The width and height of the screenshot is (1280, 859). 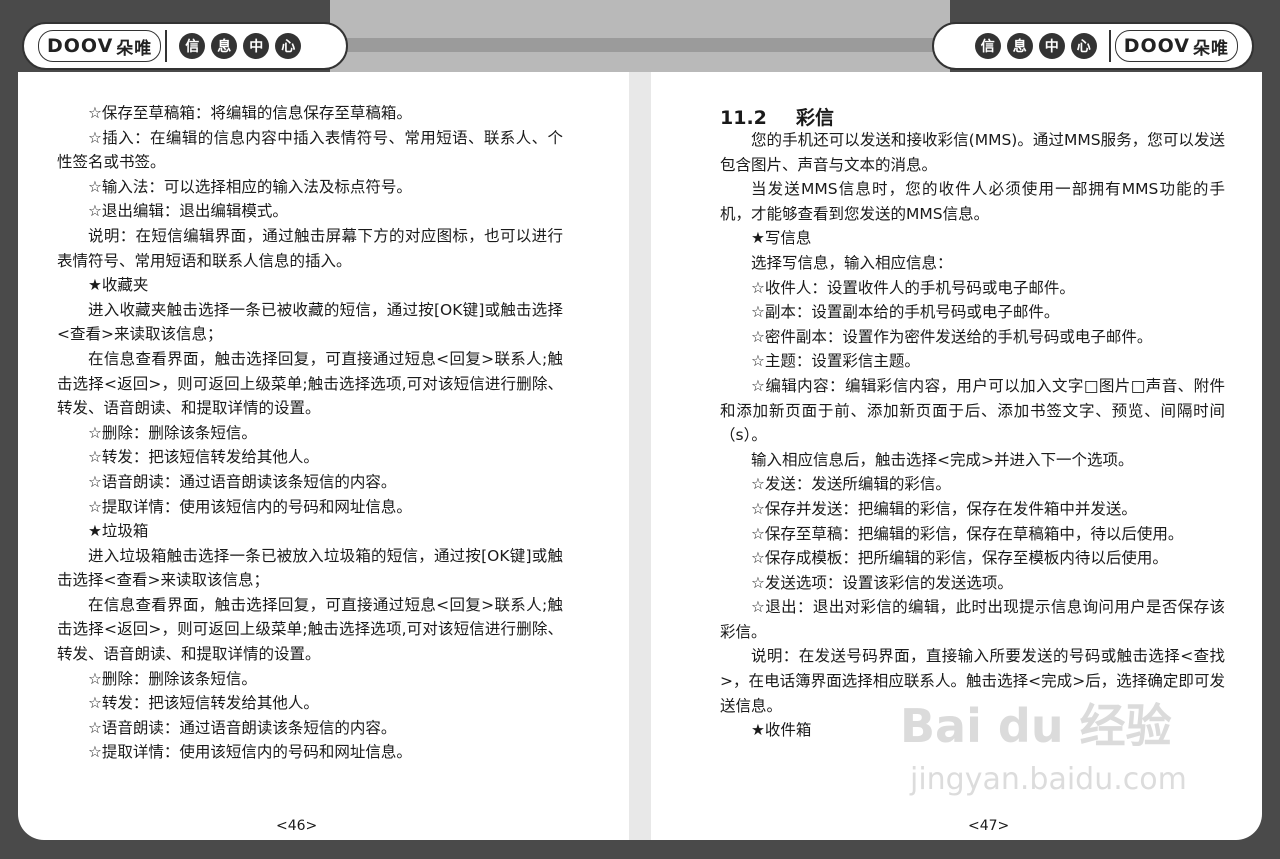 I want to click on top-center-stripe, so click(x=640, y=45).